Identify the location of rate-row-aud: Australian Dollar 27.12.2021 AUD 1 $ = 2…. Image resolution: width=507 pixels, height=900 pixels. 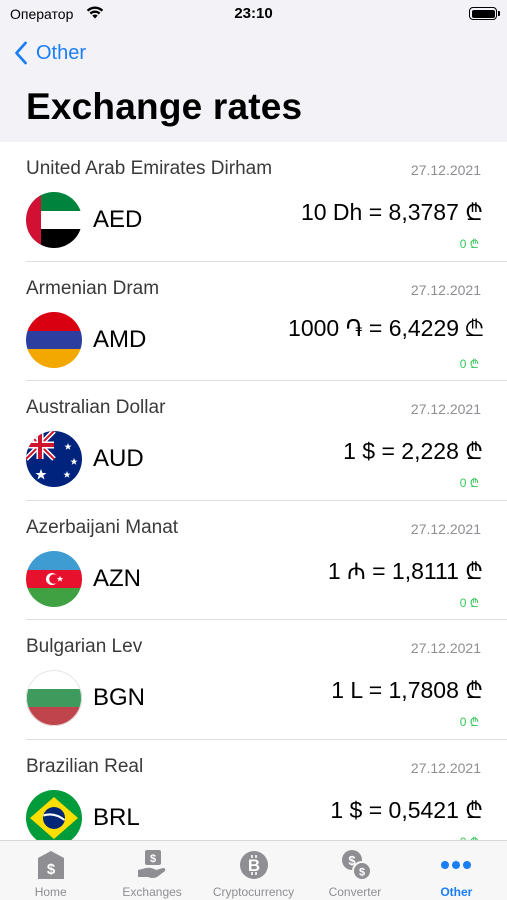
(253, 441).